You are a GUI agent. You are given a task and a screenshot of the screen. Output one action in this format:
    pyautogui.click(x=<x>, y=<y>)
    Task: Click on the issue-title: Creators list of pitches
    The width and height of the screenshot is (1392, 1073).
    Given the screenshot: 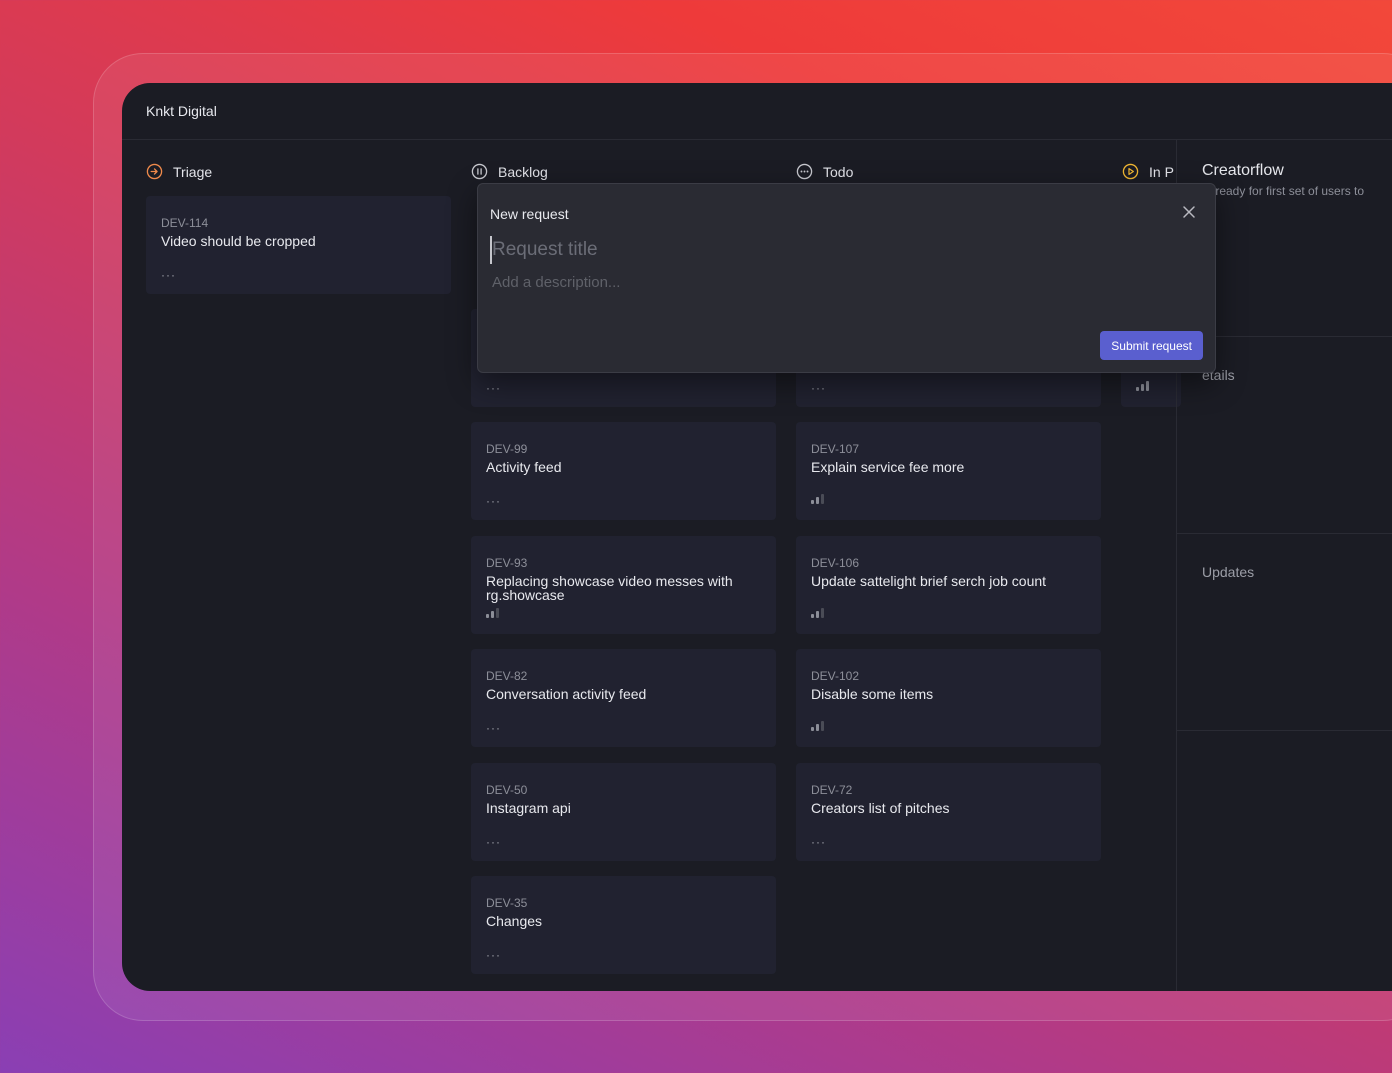 What is the action you would take?
    pyautogui.click(x=880, y=808)
    